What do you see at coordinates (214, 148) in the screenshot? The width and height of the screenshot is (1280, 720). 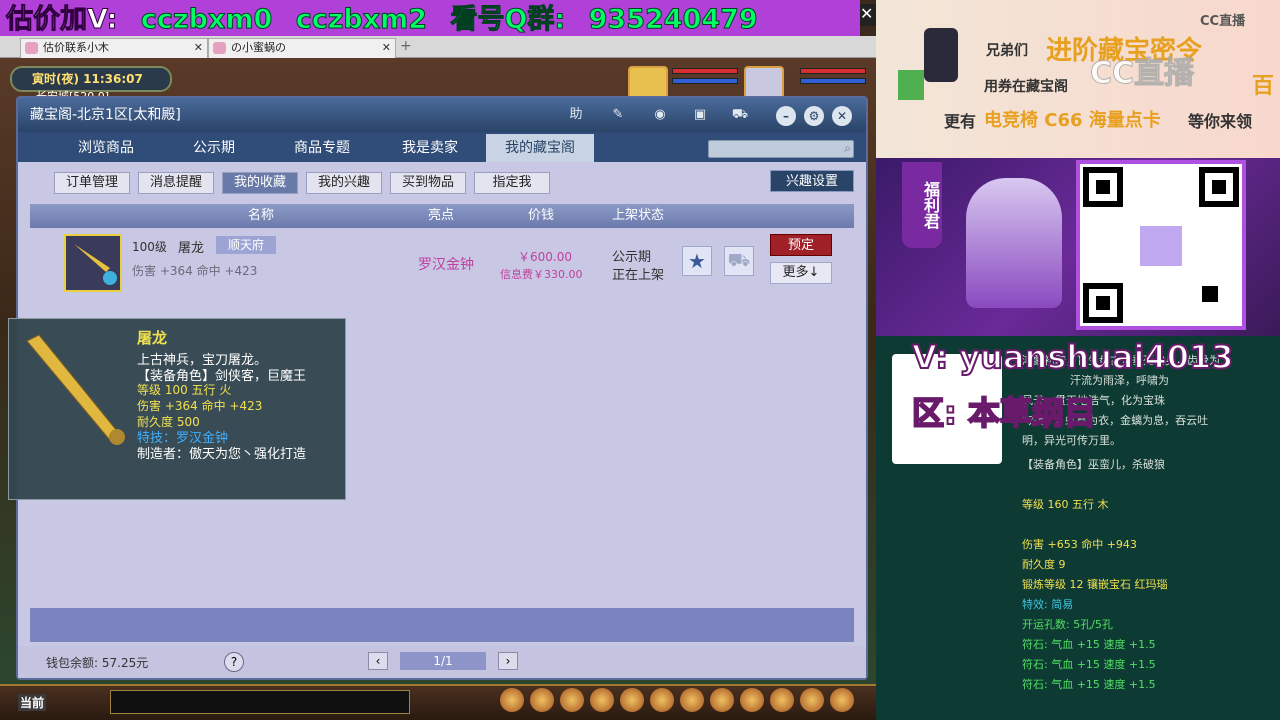 I see `tab-public-period: 公示期` at bounding box center [214, 148].